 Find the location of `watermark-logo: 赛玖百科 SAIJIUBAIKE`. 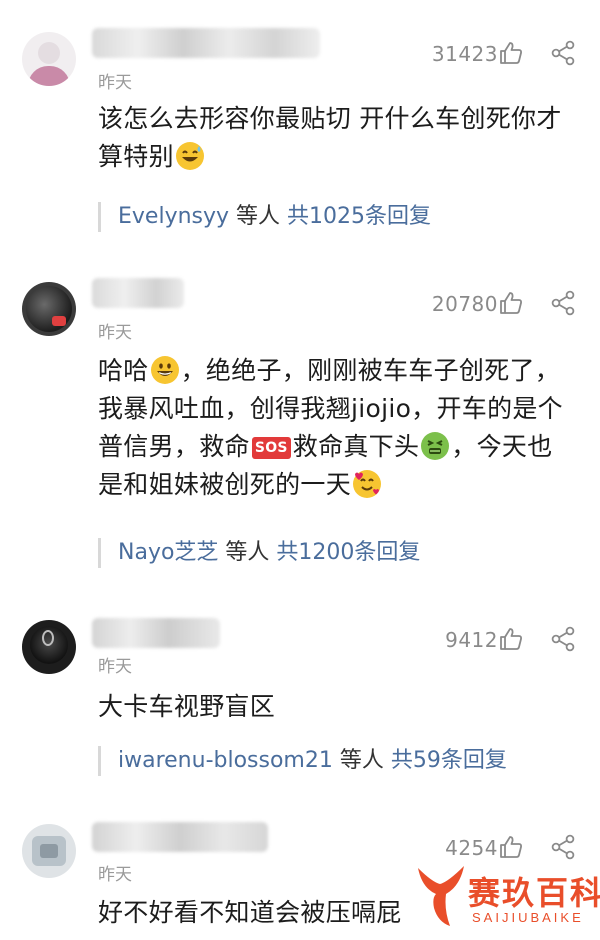

watermark-logo: 赛玖百科 SAIJIUBAIKE is located at coordinates (504, 898).